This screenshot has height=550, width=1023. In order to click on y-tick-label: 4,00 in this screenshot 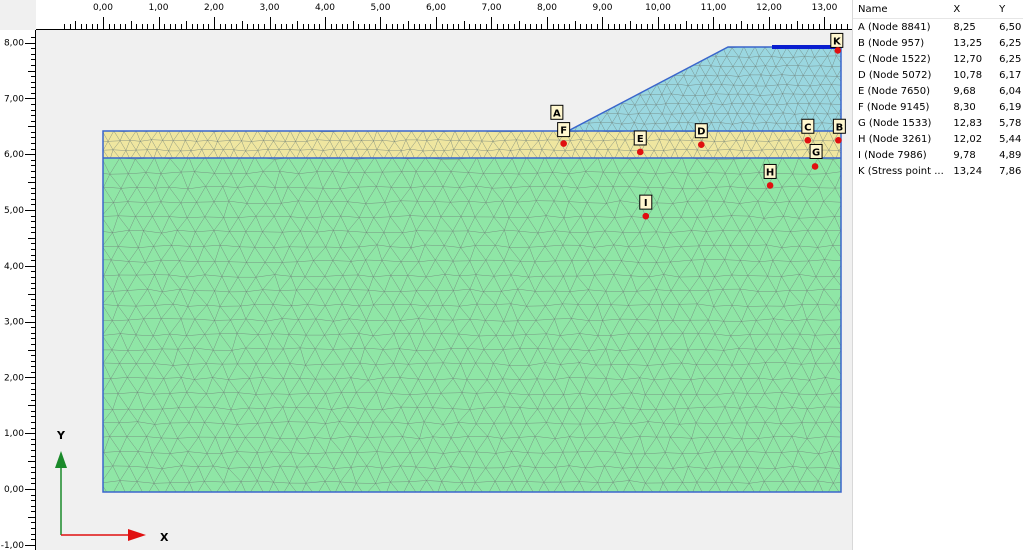, I will do `click(14, 267)`.